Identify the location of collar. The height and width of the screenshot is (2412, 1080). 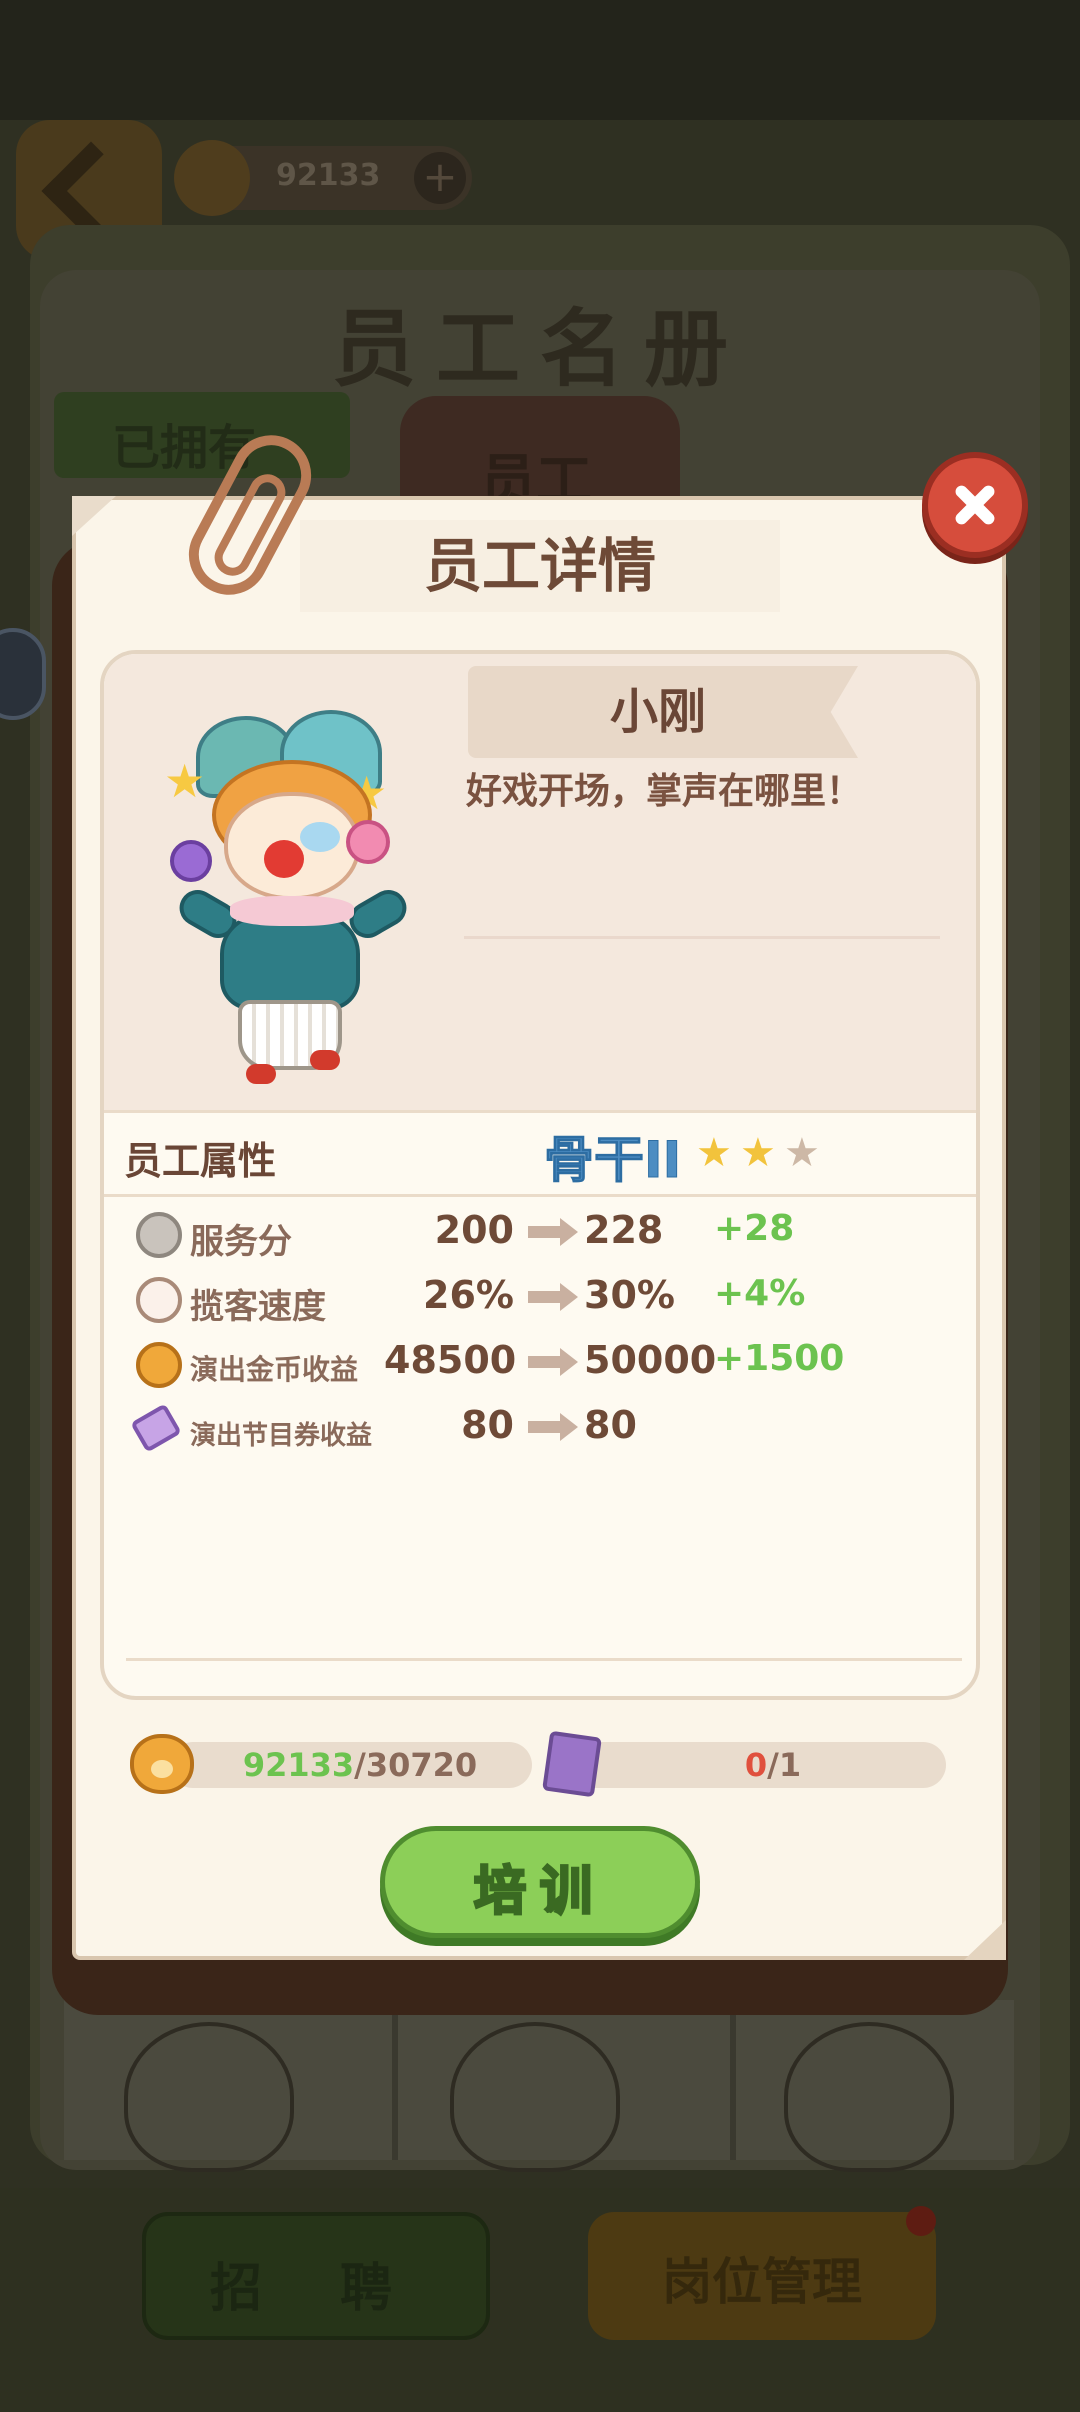
(292, 911).